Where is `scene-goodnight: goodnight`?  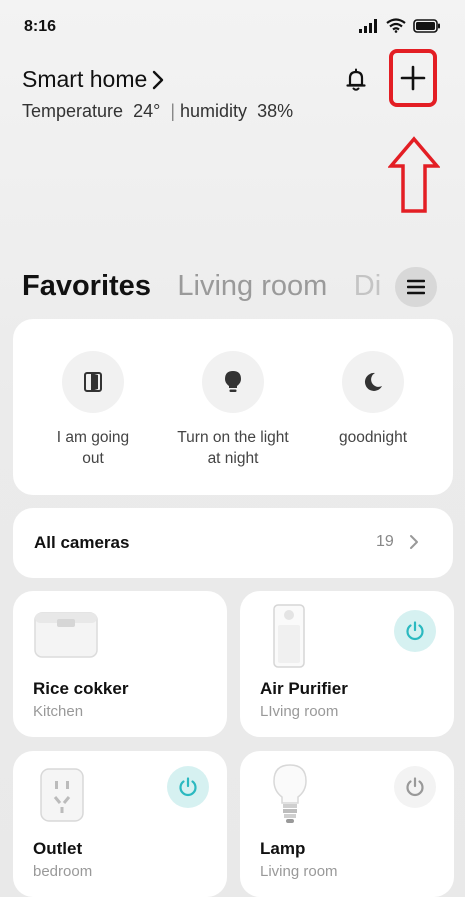
scene-goodnight: goodnight is located at coordinates (373, 399).